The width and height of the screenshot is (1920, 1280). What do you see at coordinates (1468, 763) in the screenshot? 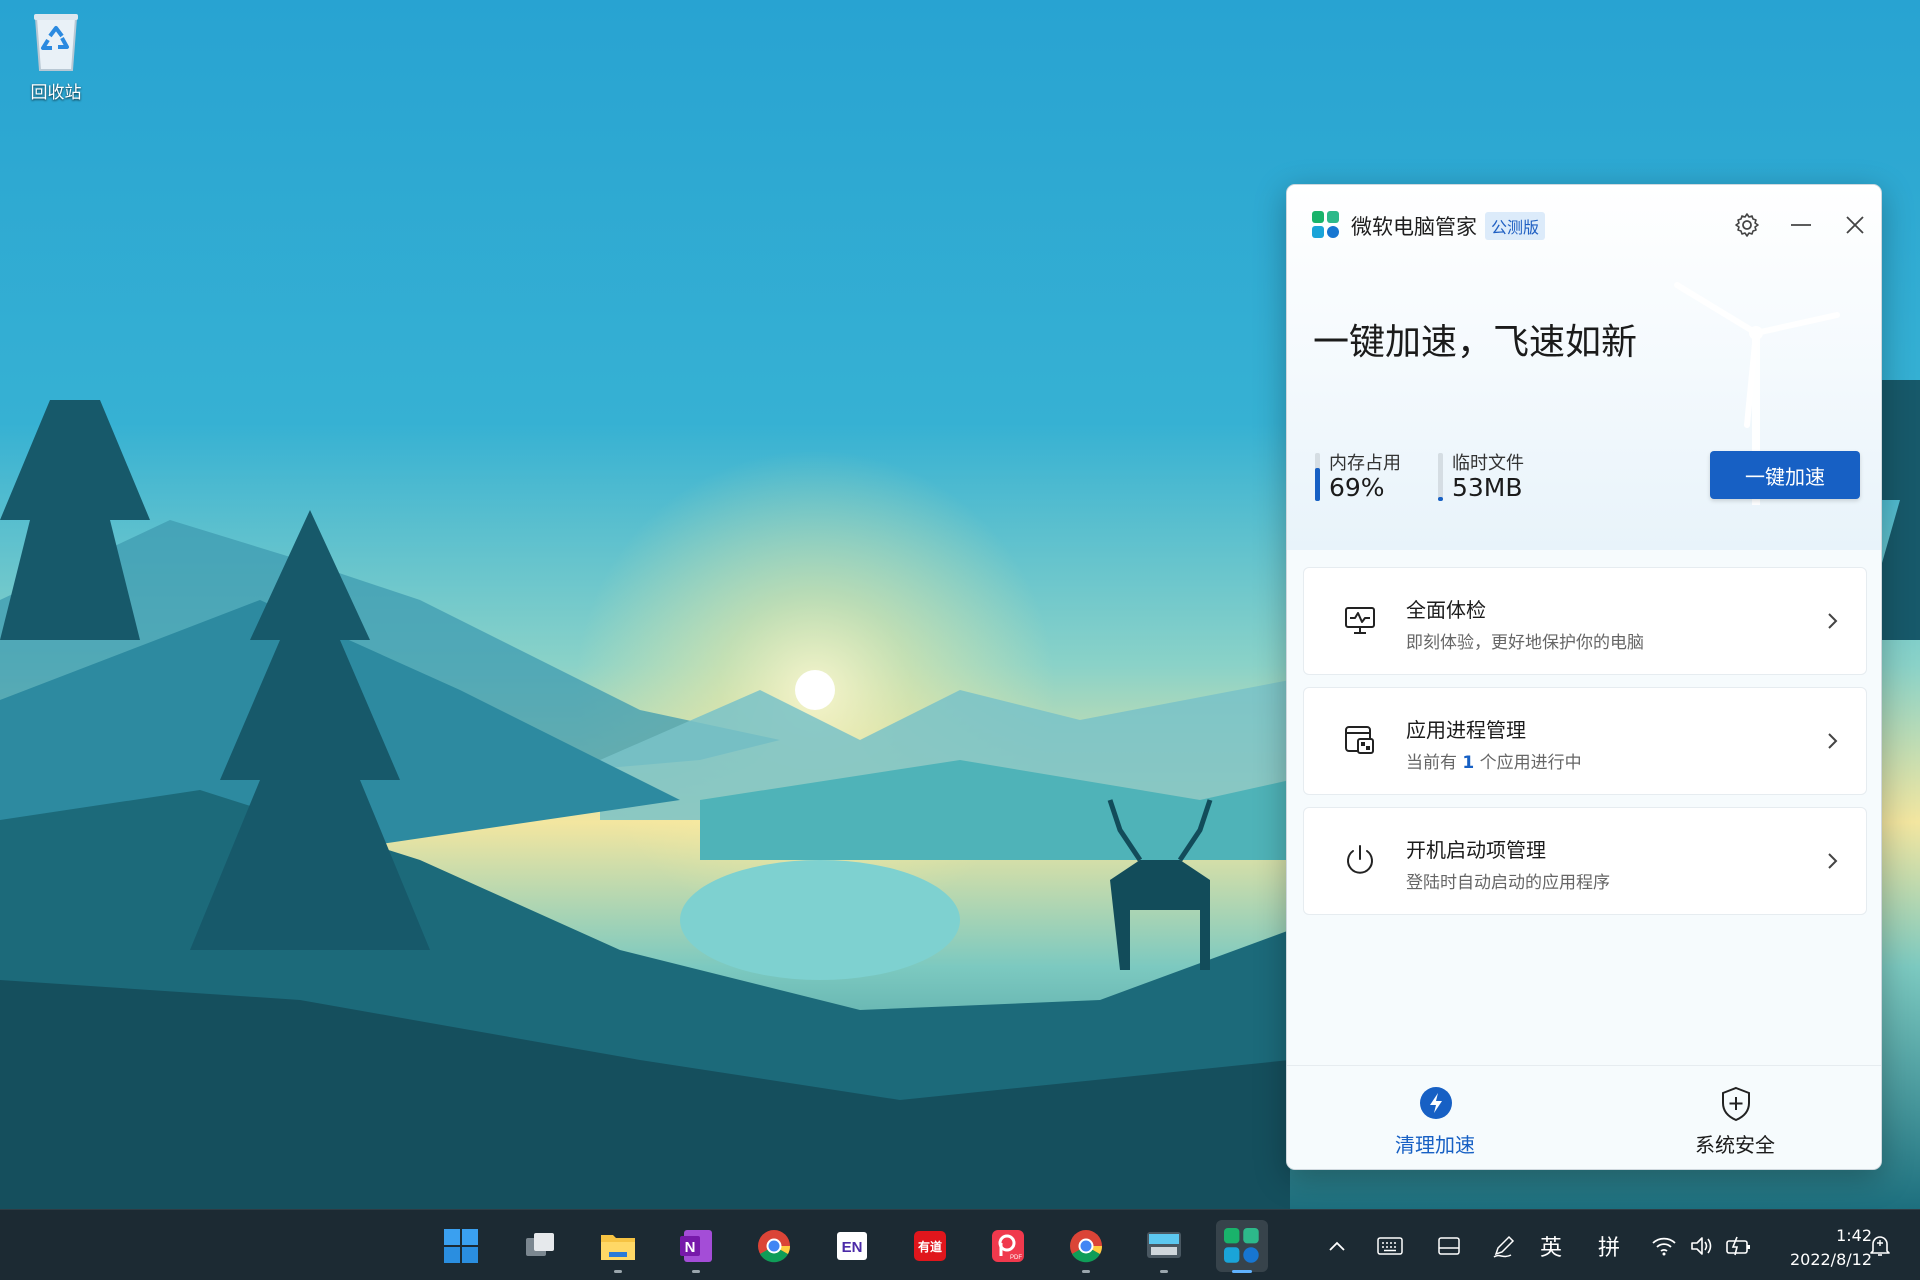
I see `running-app-count: 1` at bounding box center [1468, 763].